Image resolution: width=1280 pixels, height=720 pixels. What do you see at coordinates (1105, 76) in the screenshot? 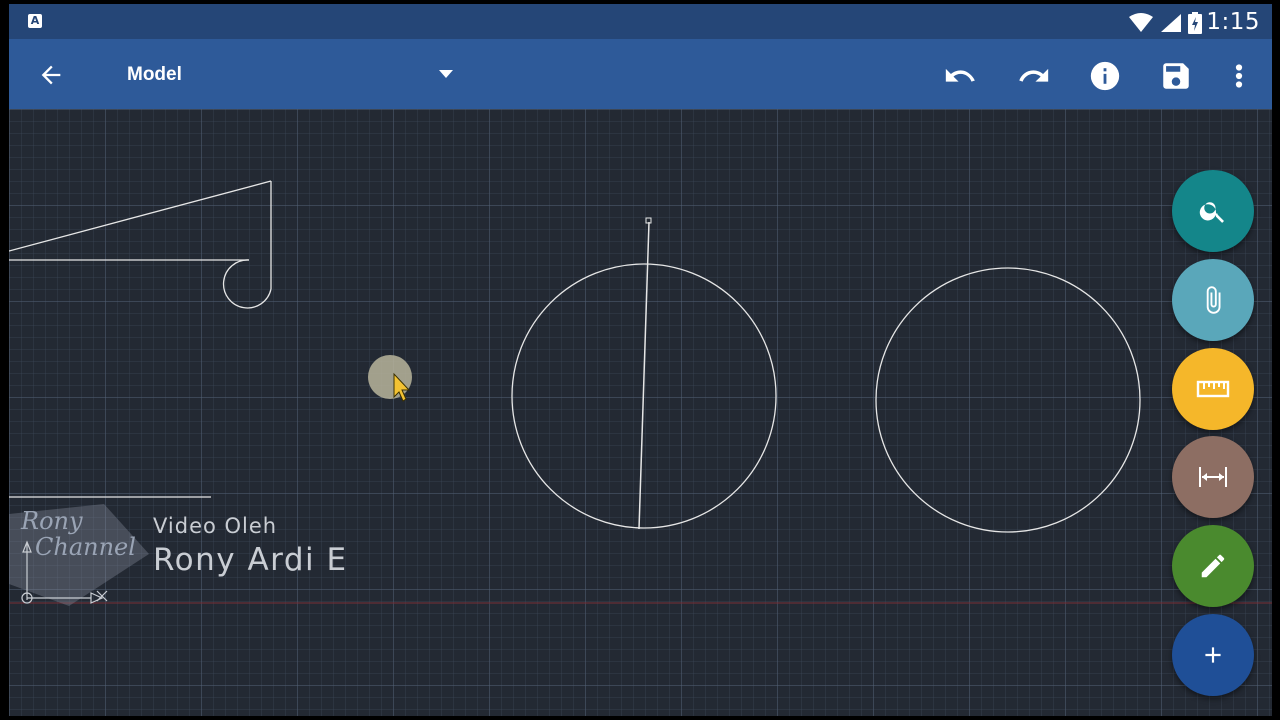
I see `info-icon` at bounding box center [1105, 76].